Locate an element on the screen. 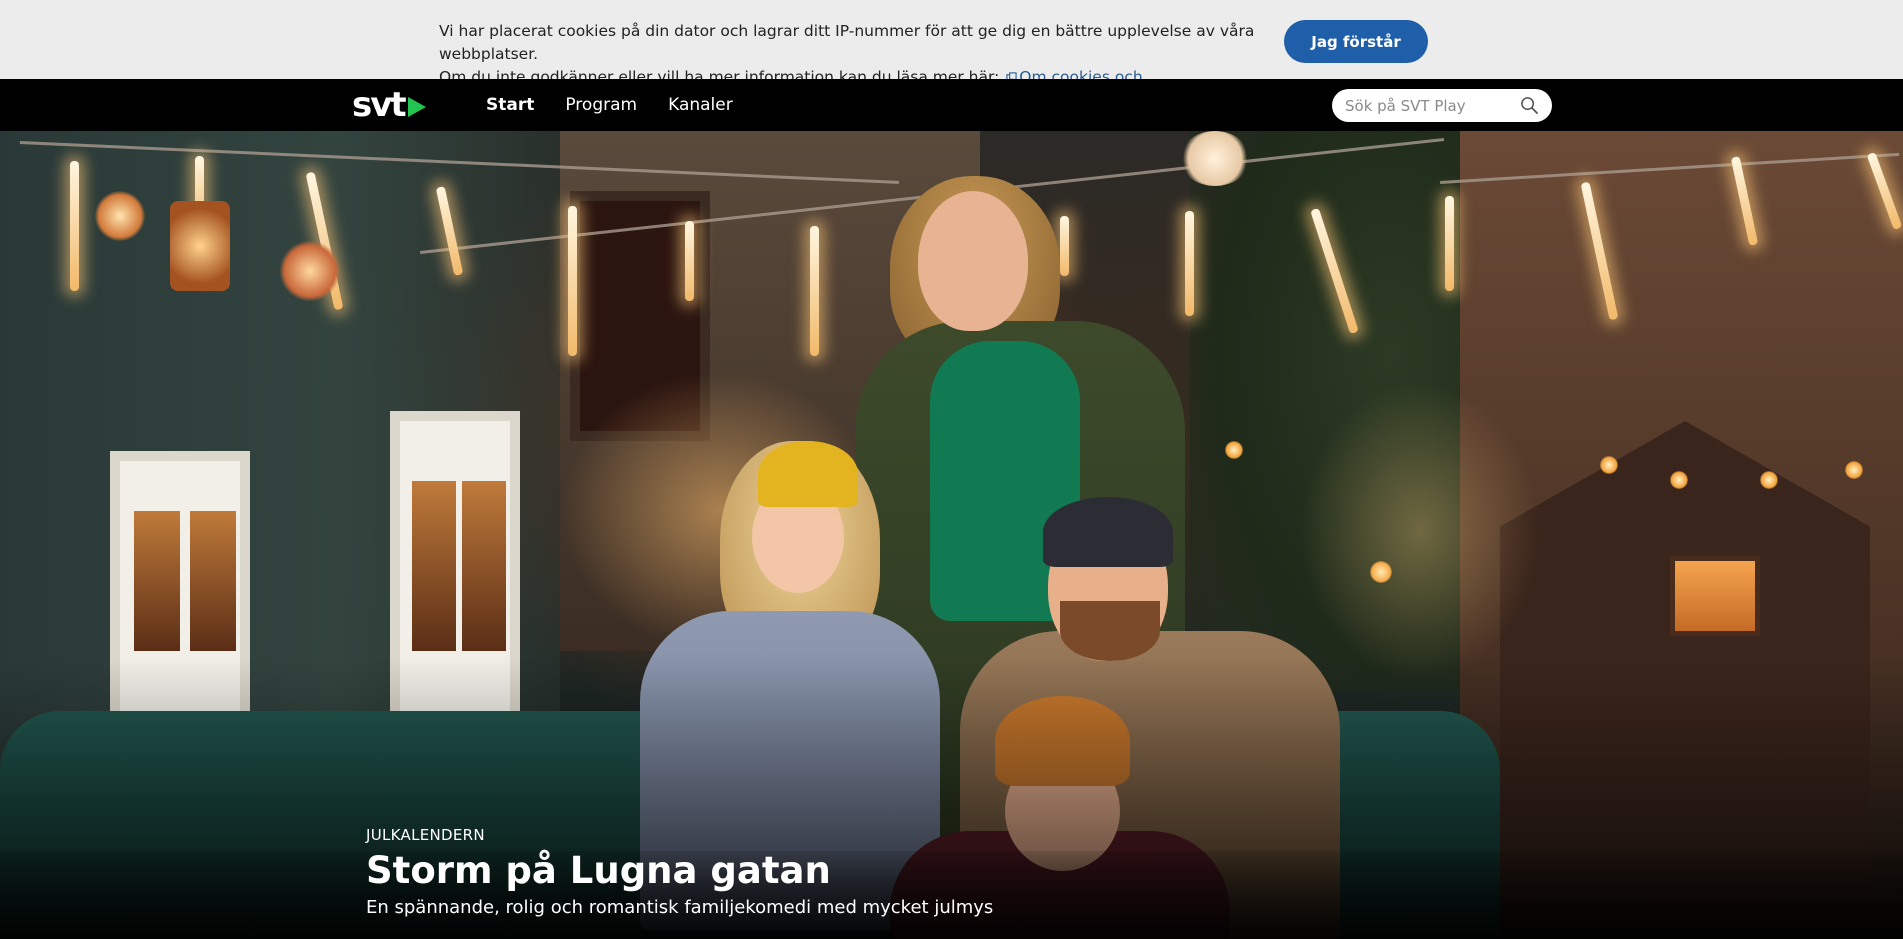  main-nav: Start Program Kanaler is located at coordinates (625, 105).